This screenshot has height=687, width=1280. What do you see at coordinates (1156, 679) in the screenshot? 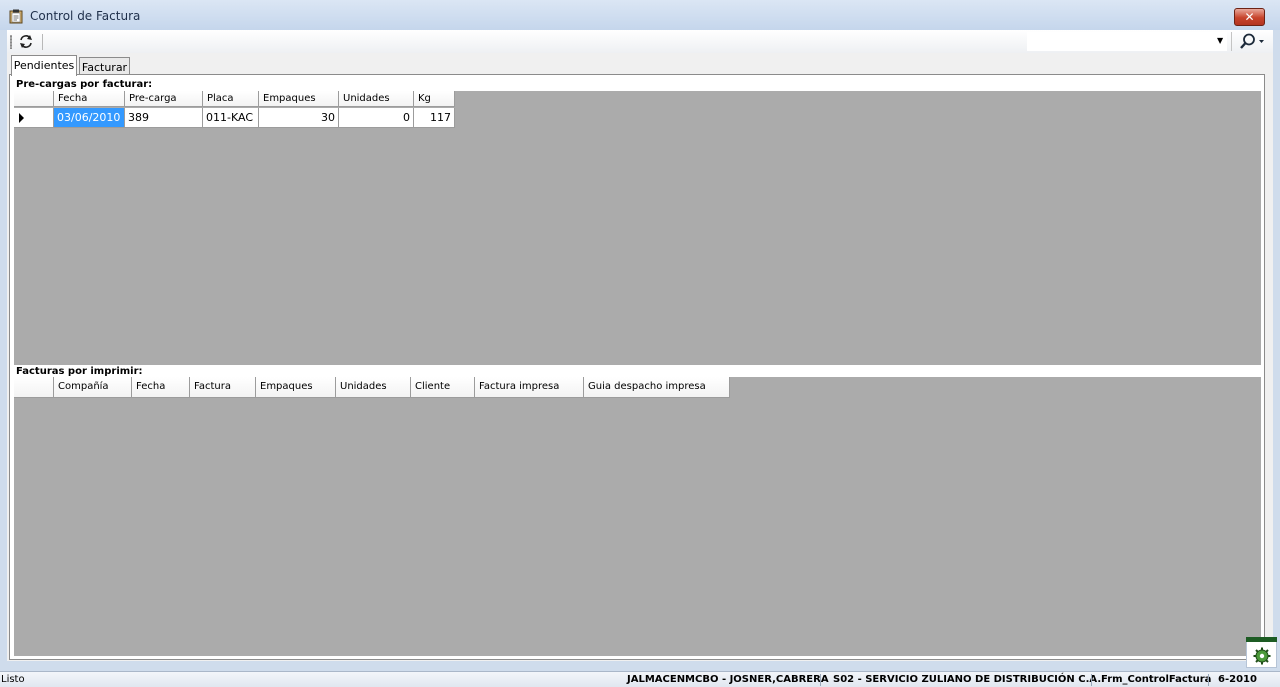
I see `status-form: Frm_ControlFactura` at bounding box center [1156, 679].